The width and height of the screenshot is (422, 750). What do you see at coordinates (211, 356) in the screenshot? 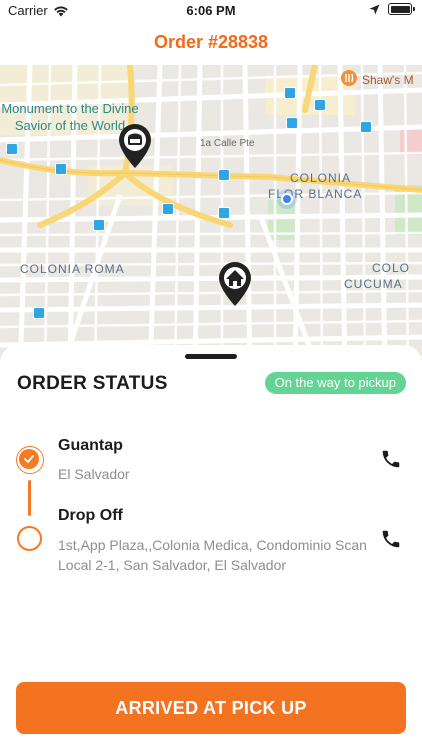
I see `sheet-drag-handle` at bounding box center [211, 356].